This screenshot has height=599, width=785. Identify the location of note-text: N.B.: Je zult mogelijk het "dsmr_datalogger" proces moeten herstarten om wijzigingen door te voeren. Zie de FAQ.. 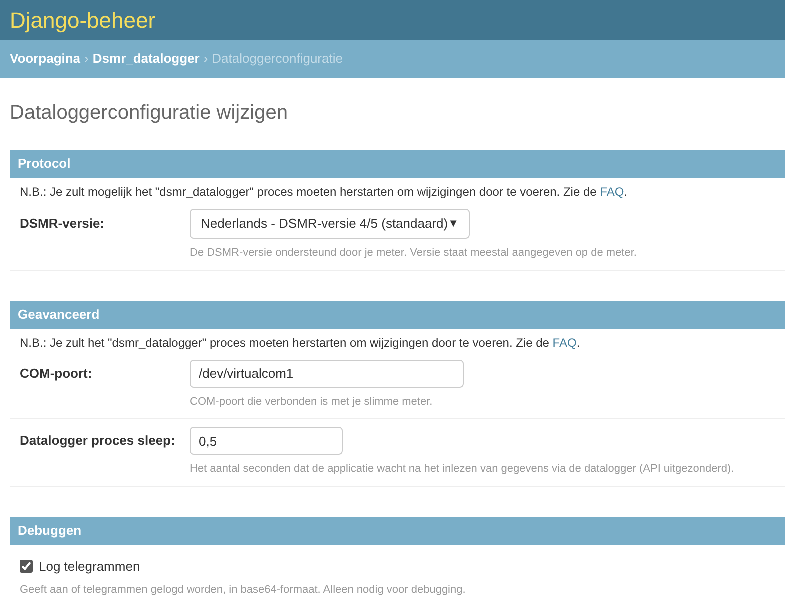
(324, 192).